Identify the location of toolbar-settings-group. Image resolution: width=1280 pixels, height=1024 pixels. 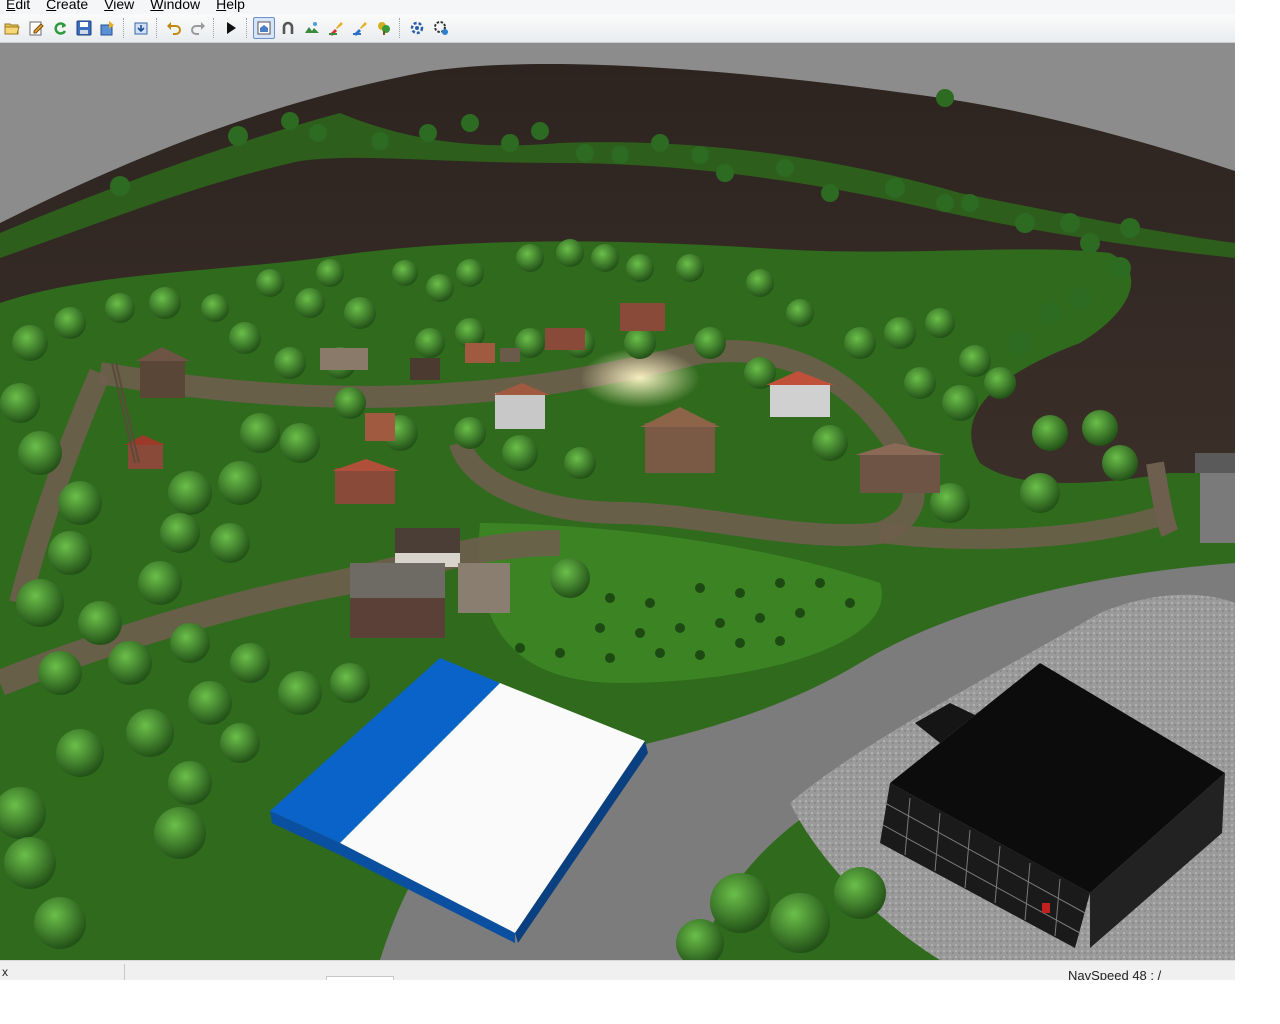
(429, 28).